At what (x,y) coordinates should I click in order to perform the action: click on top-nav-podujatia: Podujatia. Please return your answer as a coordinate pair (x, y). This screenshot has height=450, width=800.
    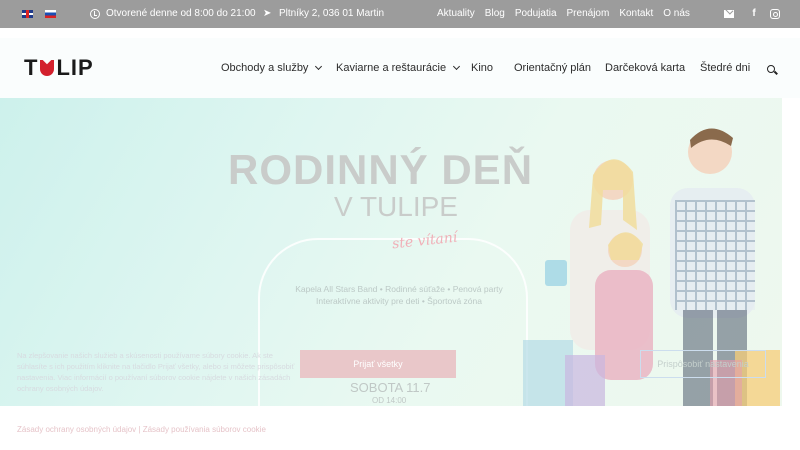
    Looking at the image, I should click on (536, 13).